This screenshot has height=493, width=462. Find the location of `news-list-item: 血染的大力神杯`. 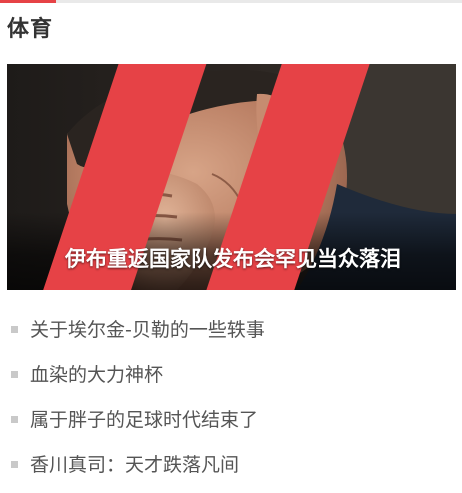

news-list-item: 血染的大力神杯 is located at coordinates (231, 375).